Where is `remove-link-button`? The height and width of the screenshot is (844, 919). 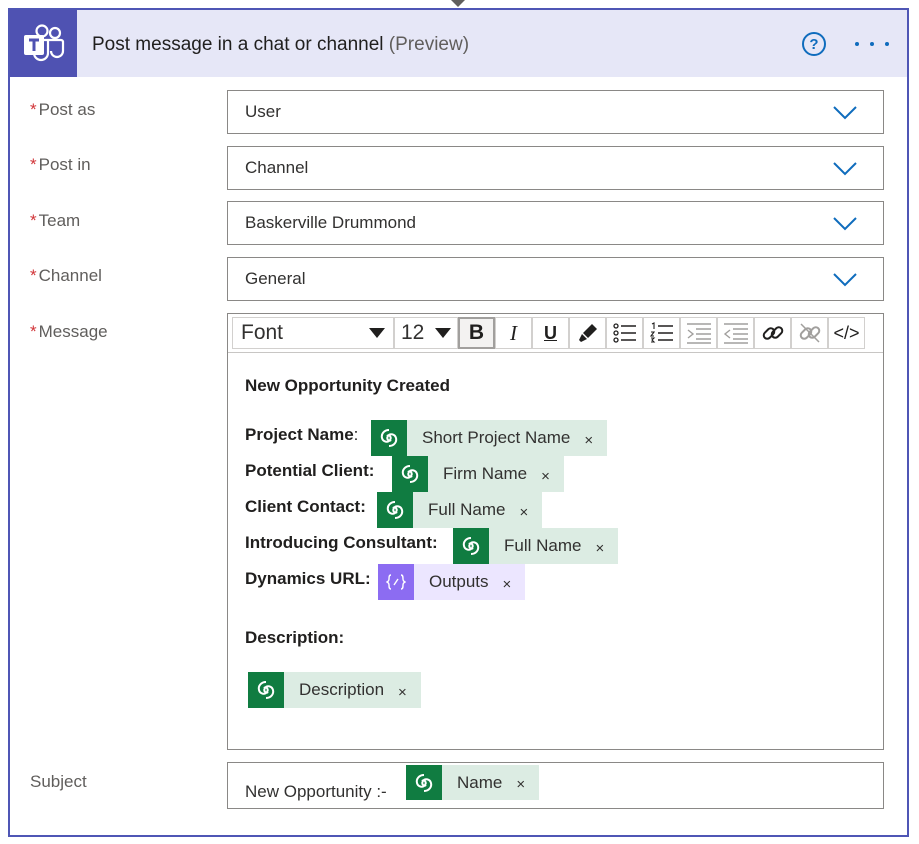
remove-link-button is located at coordinates (809, 333).